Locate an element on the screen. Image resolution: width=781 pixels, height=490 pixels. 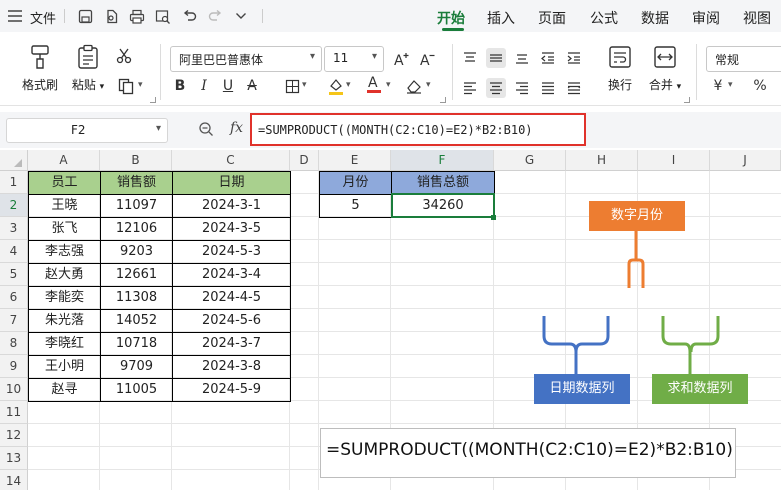
decrease-font-size-icon: A is located at coordinates (428, 59).